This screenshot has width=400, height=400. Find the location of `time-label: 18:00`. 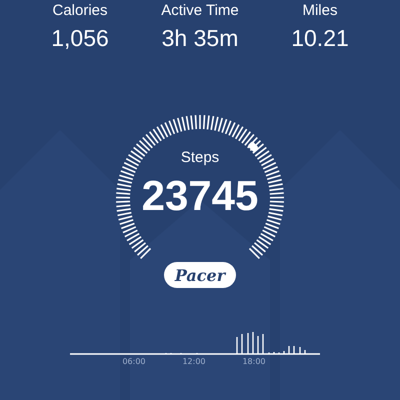

time-label: 18:00 is located at coordinates (254, 361).